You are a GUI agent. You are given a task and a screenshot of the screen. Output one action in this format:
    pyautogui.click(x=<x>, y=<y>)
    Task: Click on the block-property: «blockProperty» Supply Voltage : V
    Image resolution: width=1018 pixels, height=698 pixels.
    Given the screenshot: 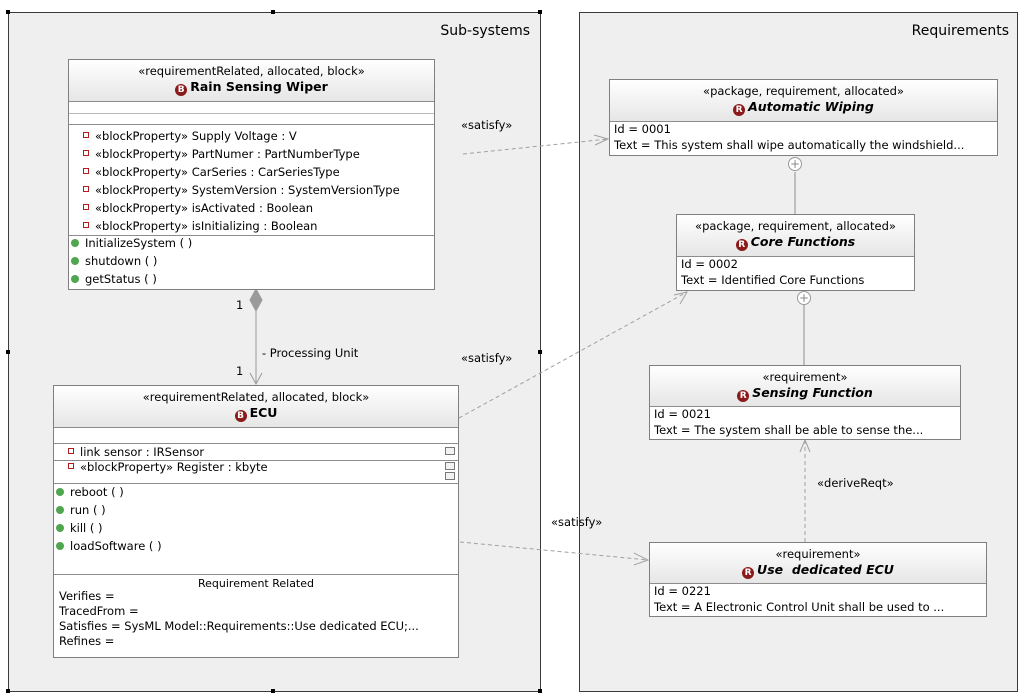 What is the action you would take?
    pyautogui.click(x=251, y=136)
    